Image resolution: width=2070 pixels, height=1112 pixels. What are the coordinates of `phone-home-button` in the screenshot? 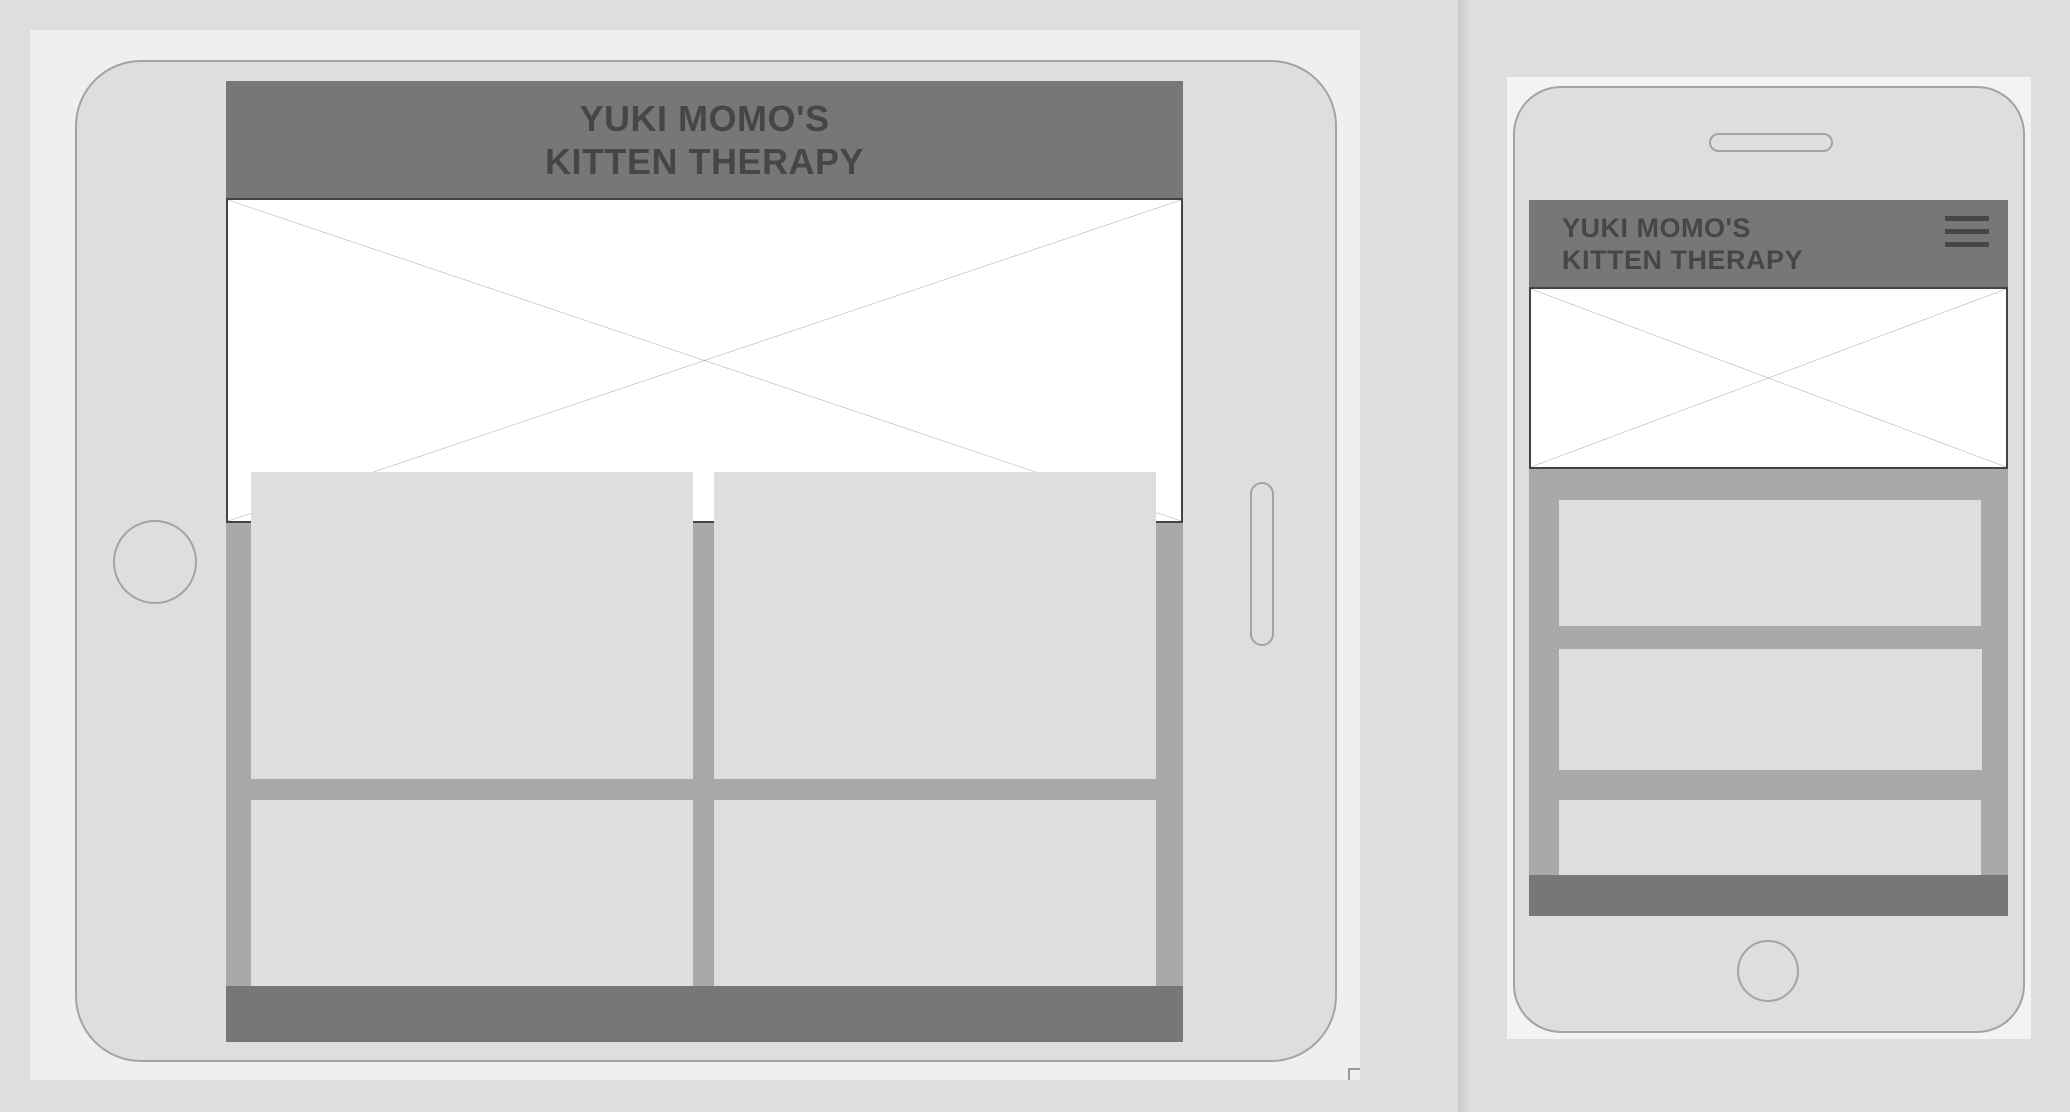 It's located at (1768, 971).